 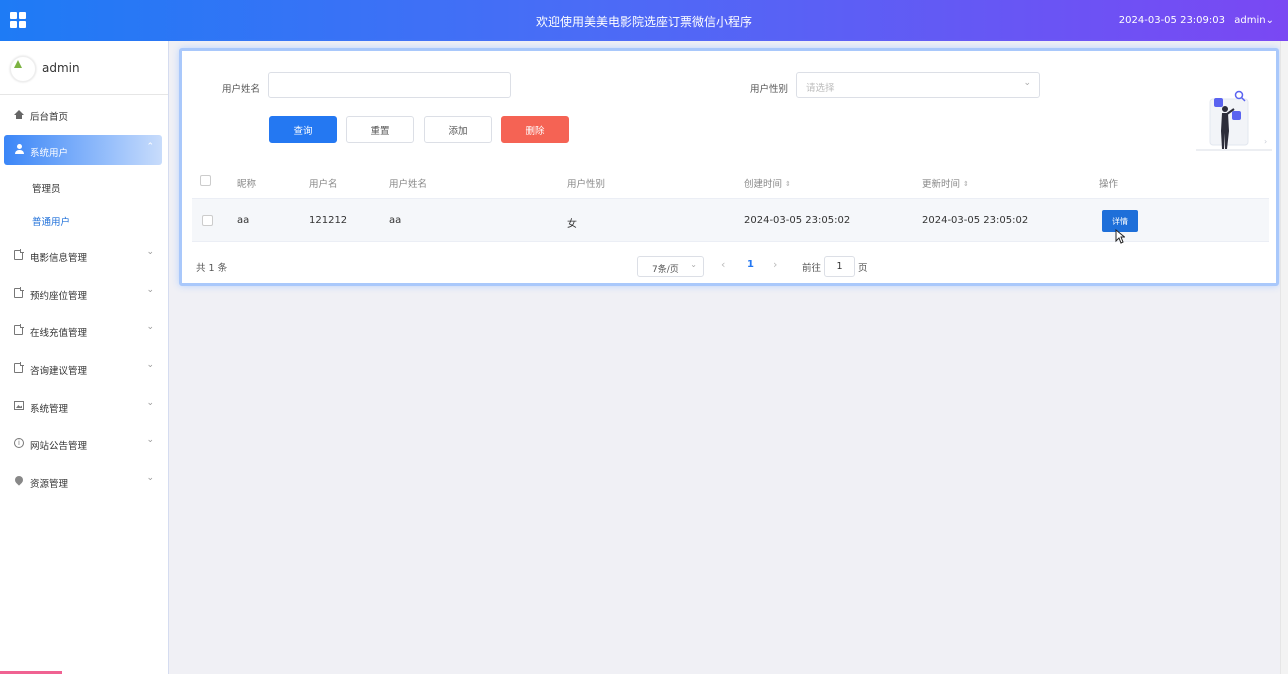 I want to click on column-header-label: 创建时间, so click(x=763, y=184).